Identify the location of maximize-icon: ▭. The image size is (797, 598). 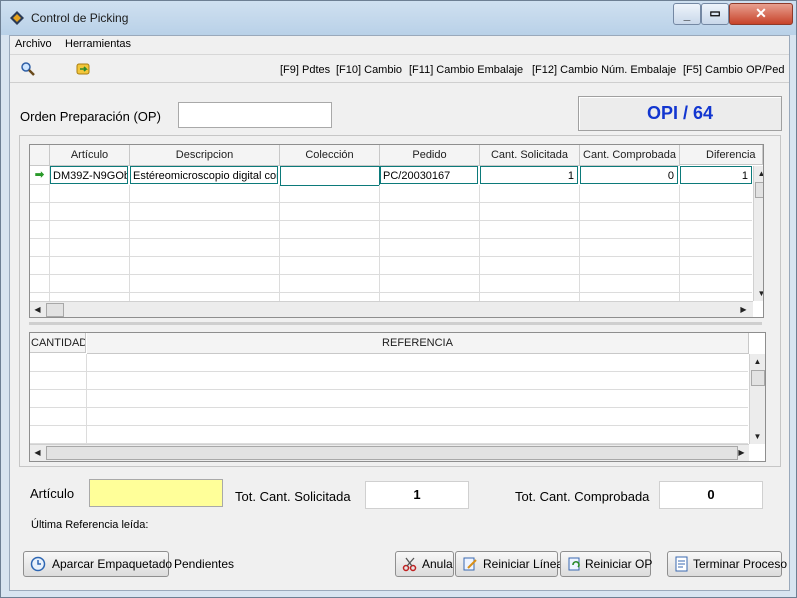
(715, 13).